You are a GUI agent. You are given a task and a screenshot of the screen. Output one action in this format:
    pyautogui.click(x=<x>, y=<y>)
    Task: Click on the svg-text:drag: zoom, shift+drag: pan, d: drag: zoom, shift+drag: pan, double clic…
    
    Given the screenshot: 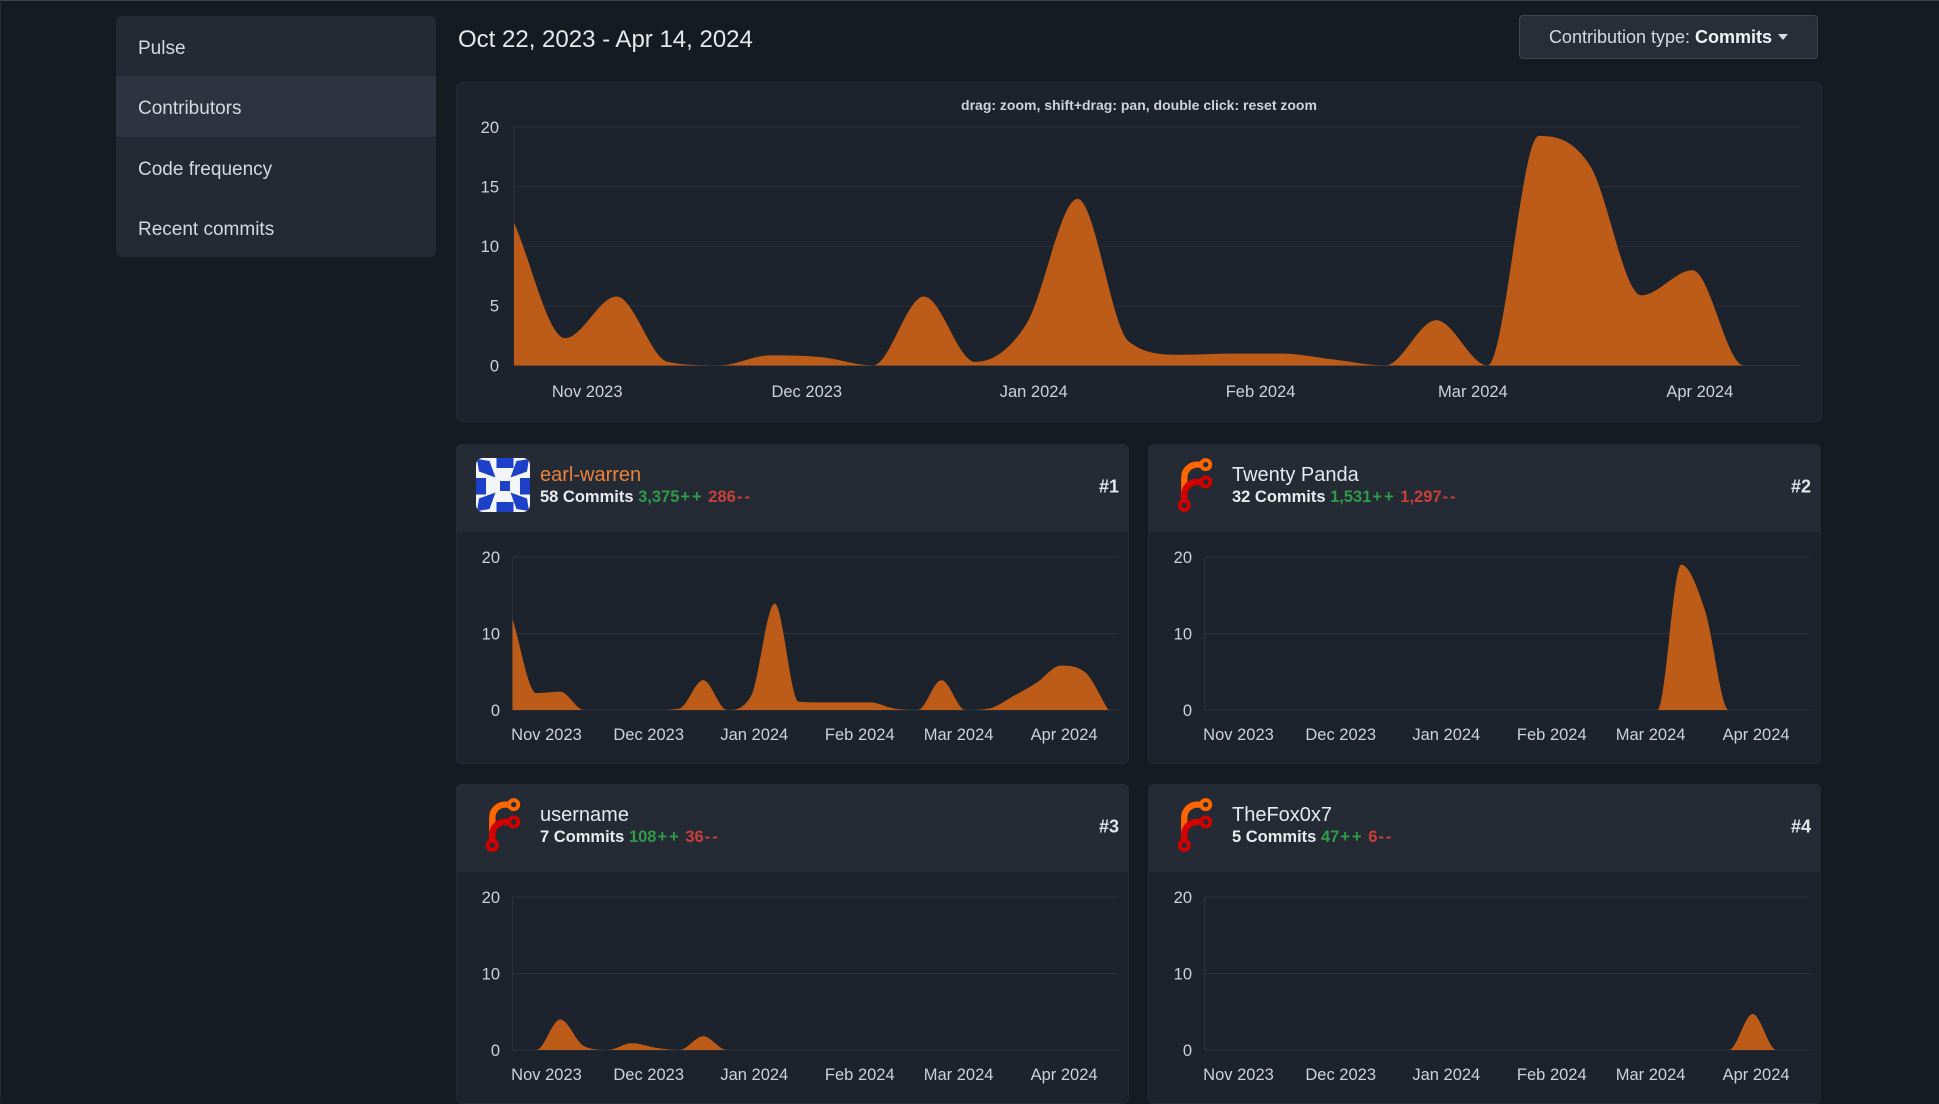 What is the action you would take?
    pyautogui.click(x=1139, y=105)
    